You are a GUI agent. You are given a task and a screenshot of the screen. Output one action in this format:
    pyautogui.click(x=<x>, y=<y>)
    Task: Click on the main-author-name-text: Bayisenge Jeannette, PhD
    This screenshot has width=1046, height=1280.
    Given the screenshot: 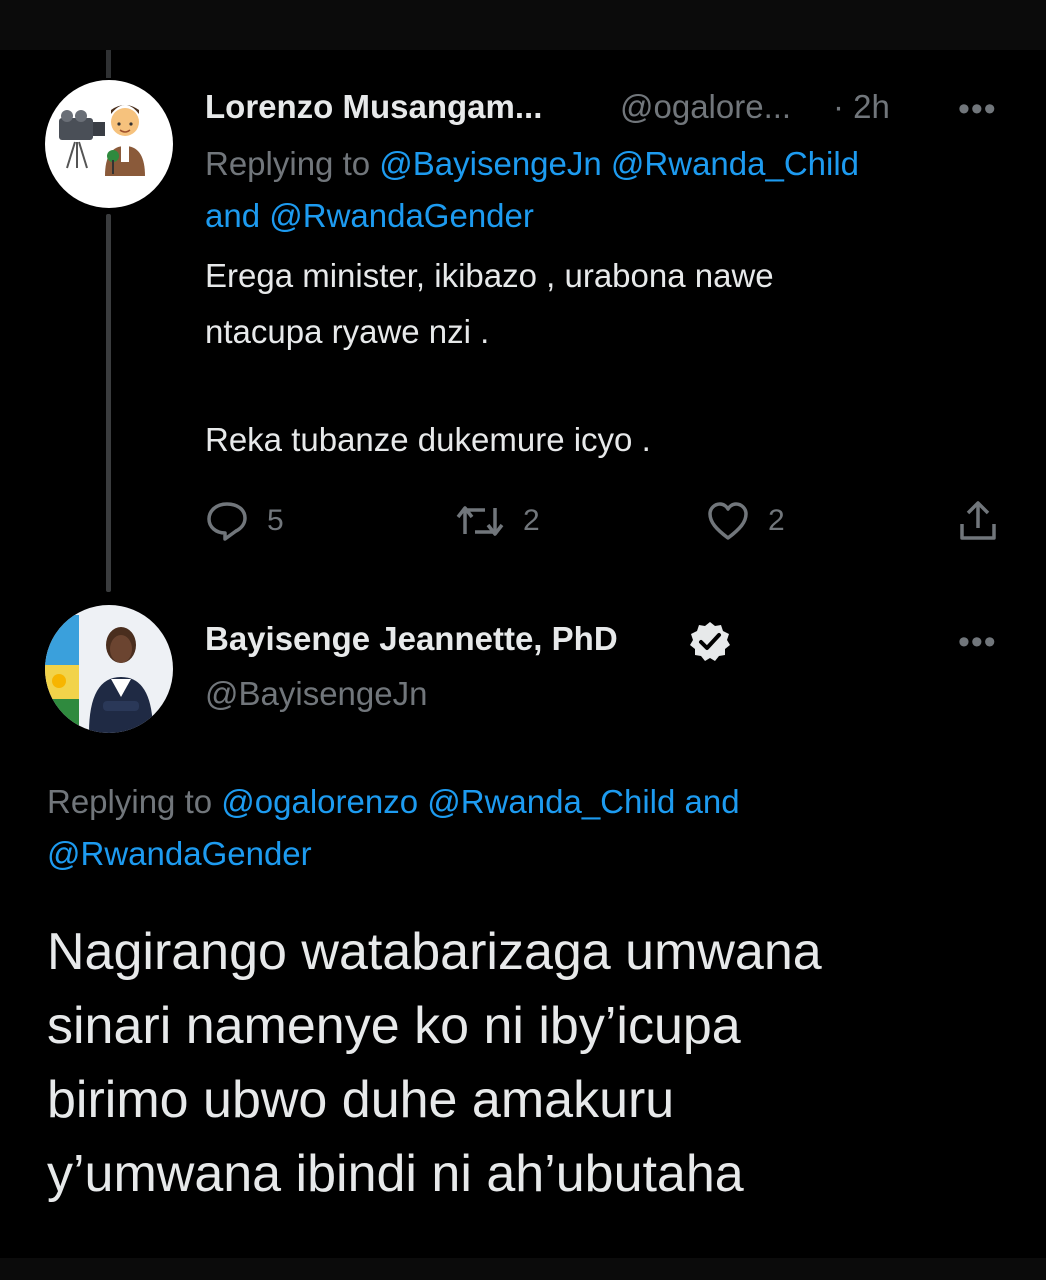 What is the action you would take?
    pyautogui.click(x=411, y=638)
    